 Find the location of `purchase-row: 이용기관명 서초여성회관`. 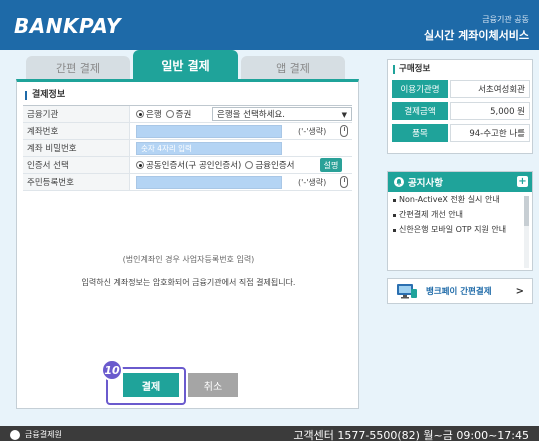

purchase-row: 이용기관명 서초여성회관 is located at coordinates (461, 89).